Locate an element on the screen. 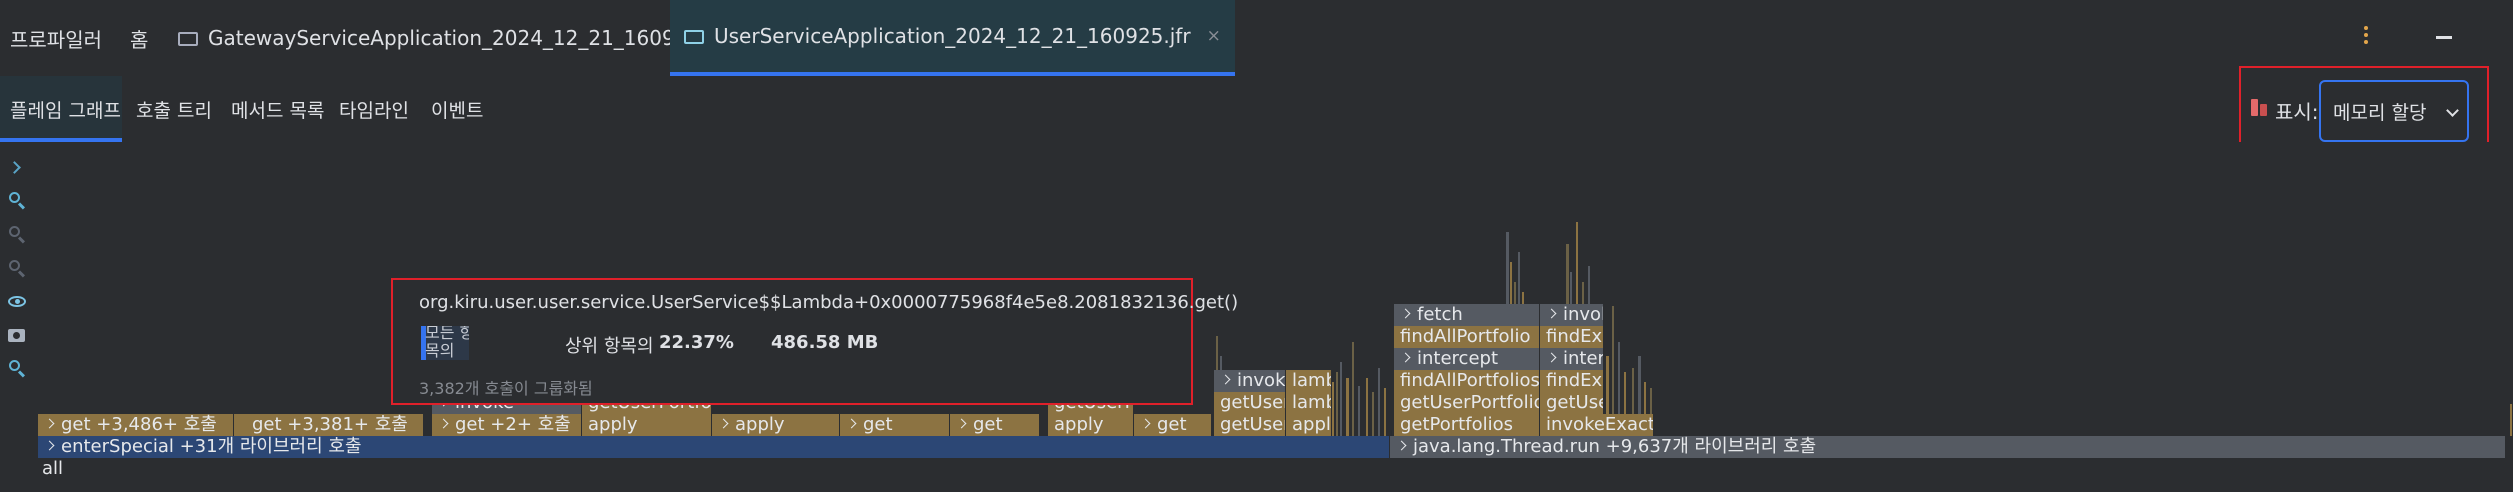 This screenshot has height=492, width=2513. tooltip-size: 486.58 MB is located at coordinates (825, 342).